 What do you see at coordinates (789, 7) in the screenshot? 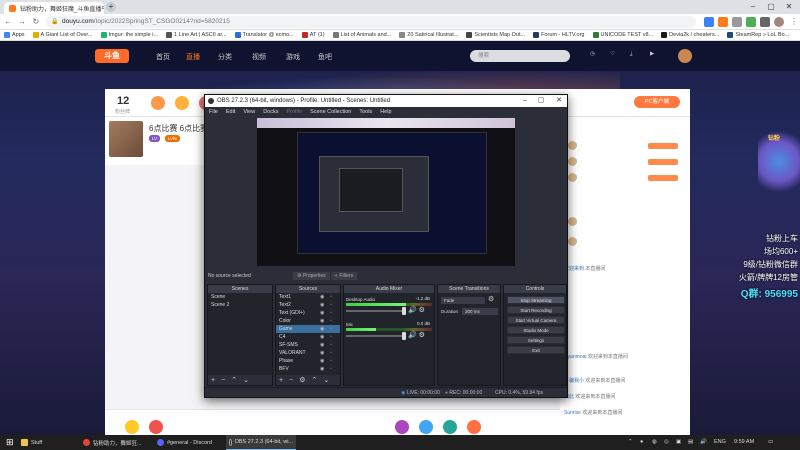
I see `close-window-button: ✕` at bounding box center [789, 7].